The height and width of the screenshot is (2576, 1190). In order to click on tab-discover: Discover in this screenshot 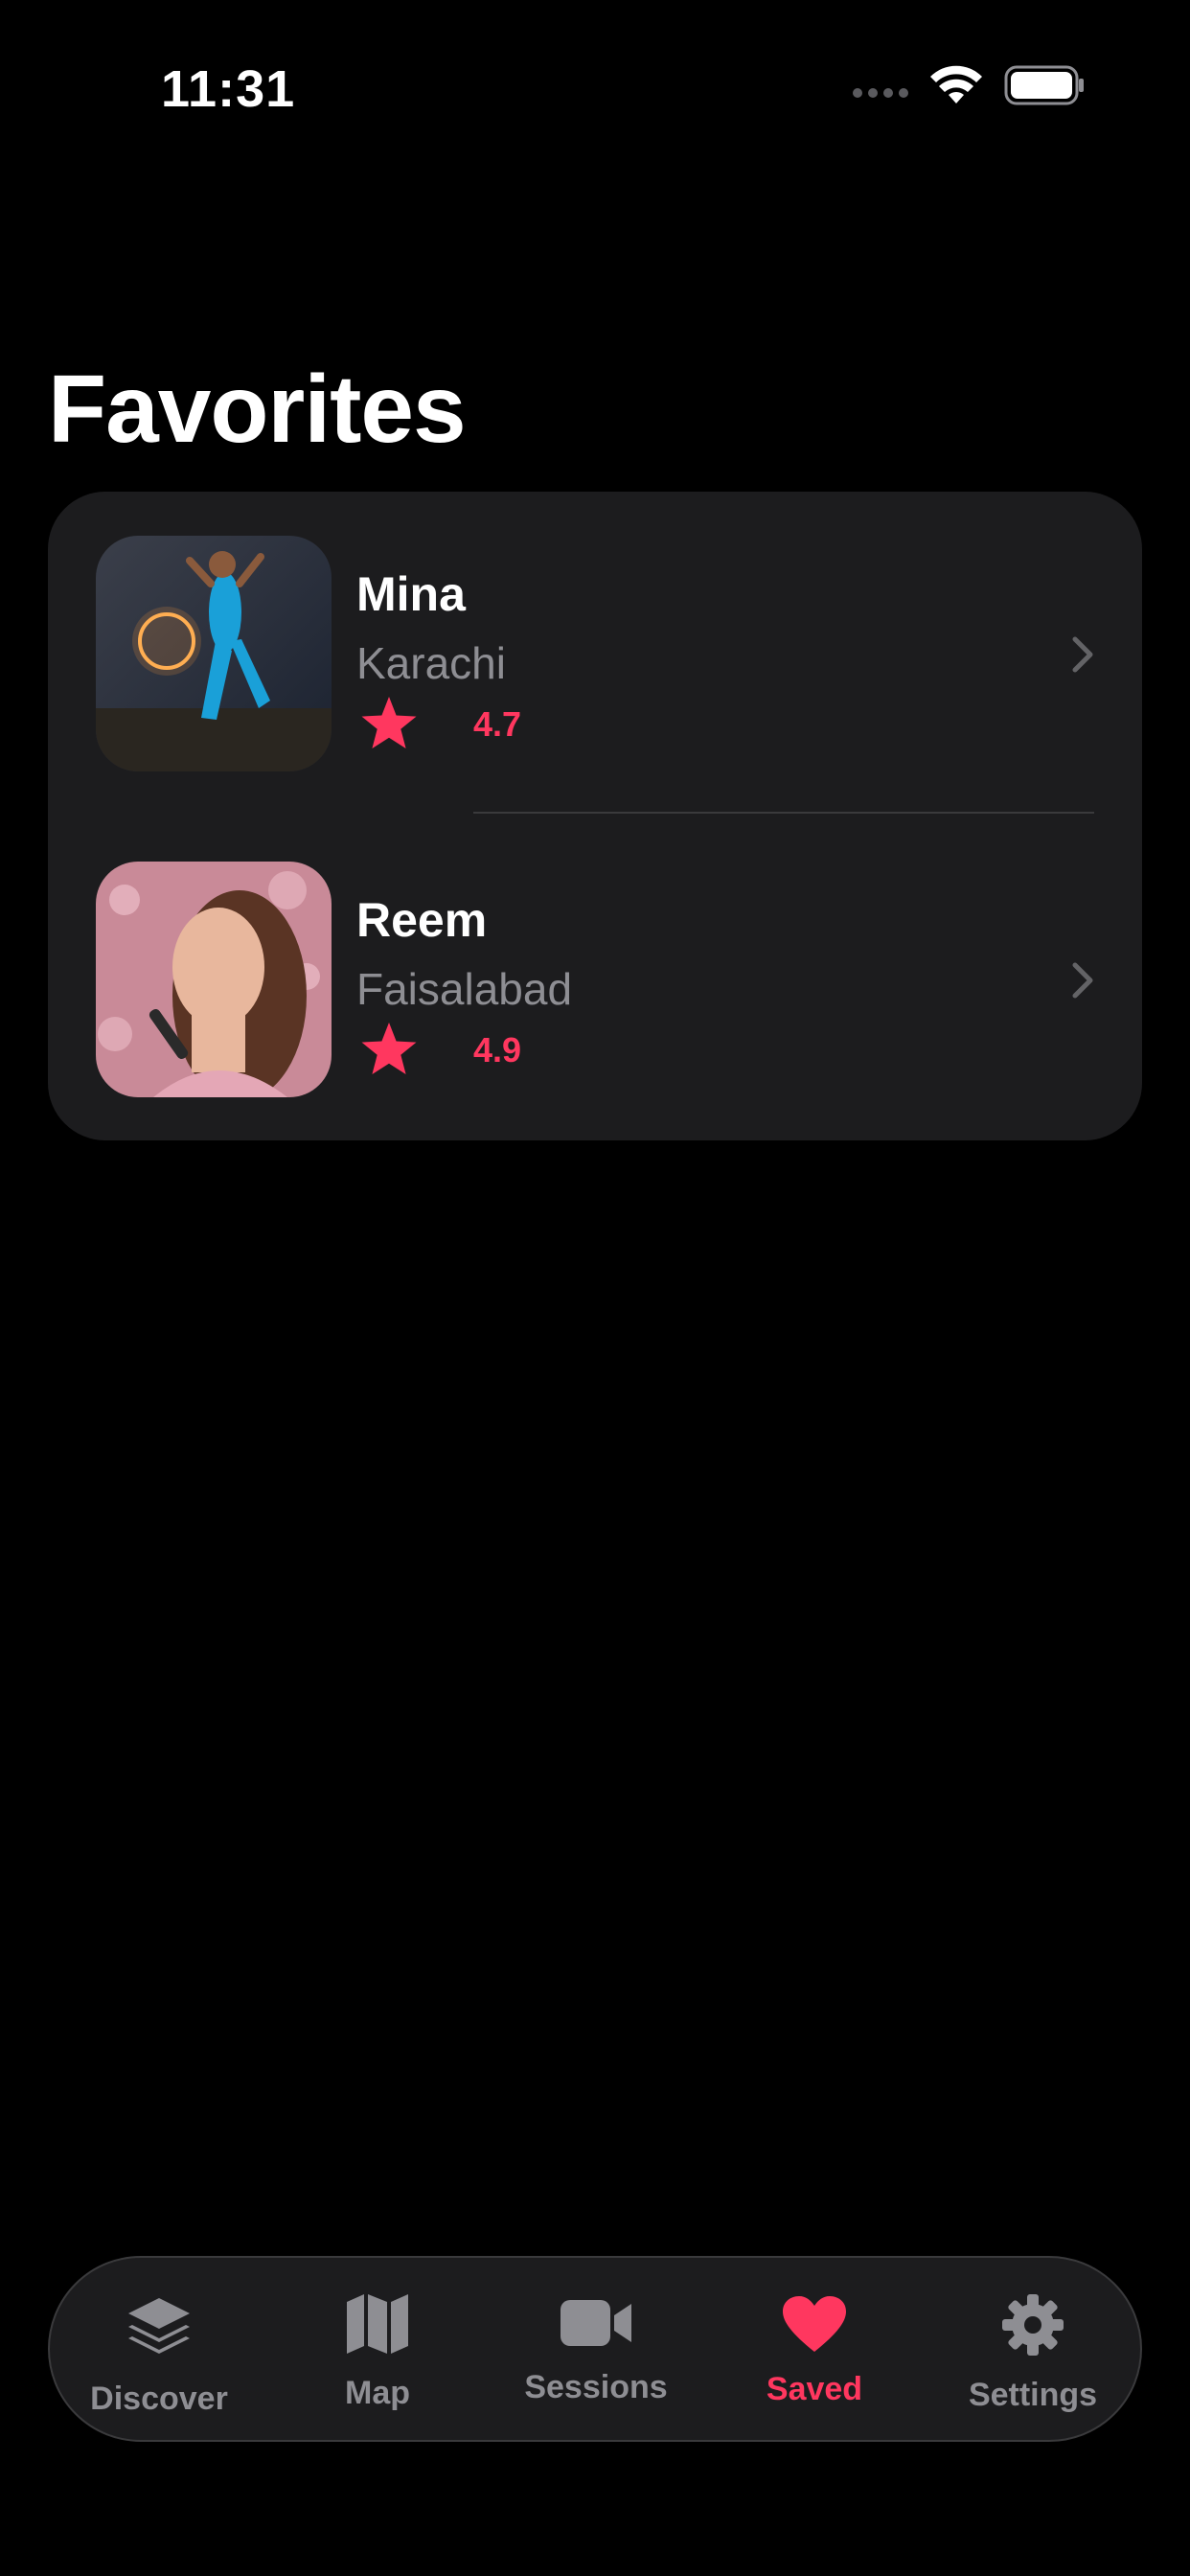, I will do `click(159, 2351)`.